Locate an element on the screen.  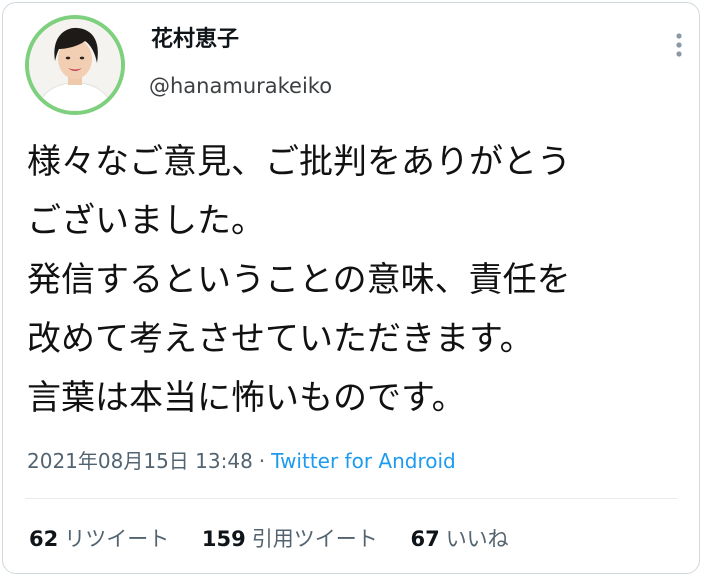
likes-stat: 67 いいね is located at coordinates (459, 539).